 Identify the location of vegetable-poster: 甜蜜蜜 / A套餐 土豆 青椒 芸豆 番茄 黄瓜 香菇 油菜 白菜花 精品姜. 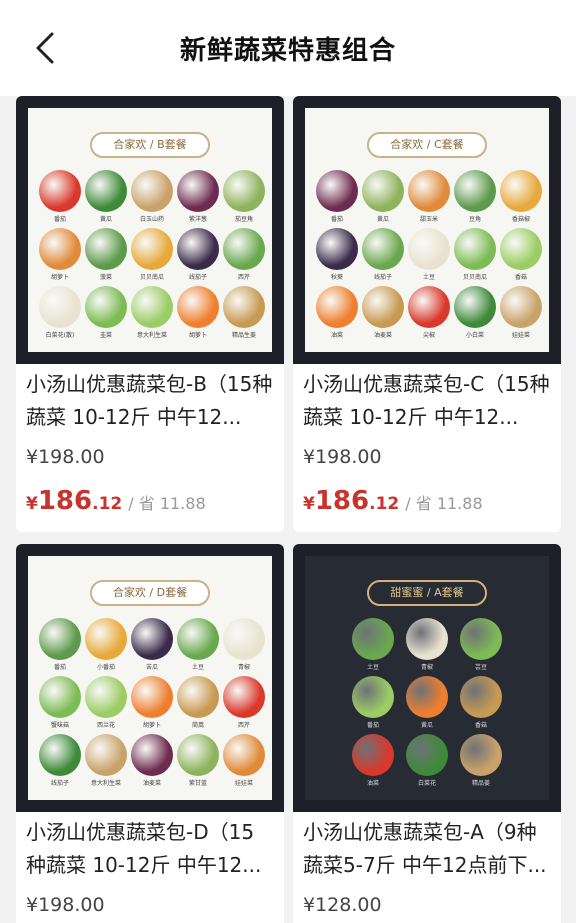
(427, 678).